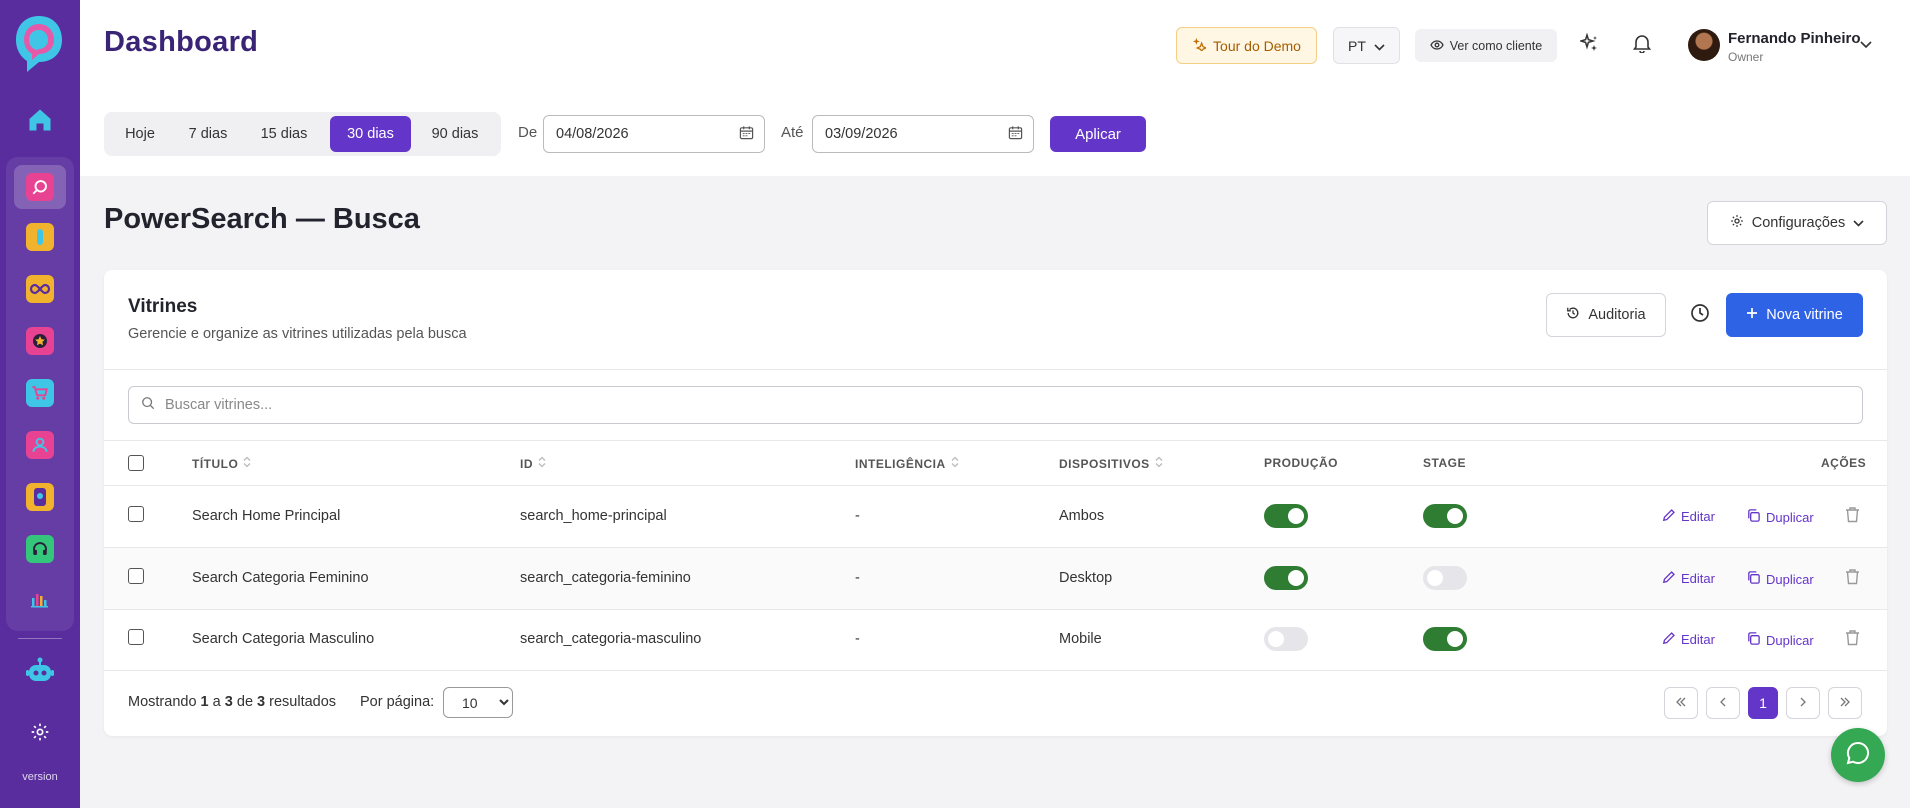 The image size is (1910, 808). What do you see at coordinates (1357, 45) in the screenshot?
I see `language-value: PT` at bounding box center [1357, 45].